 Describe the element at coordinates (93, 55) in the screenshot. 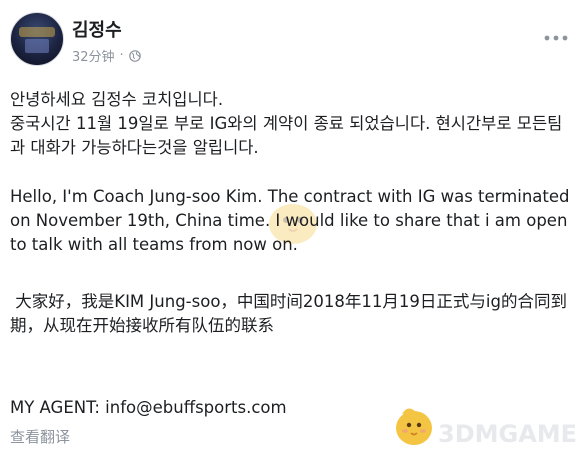

I see `post-timestamp: 32分钟` at that location.